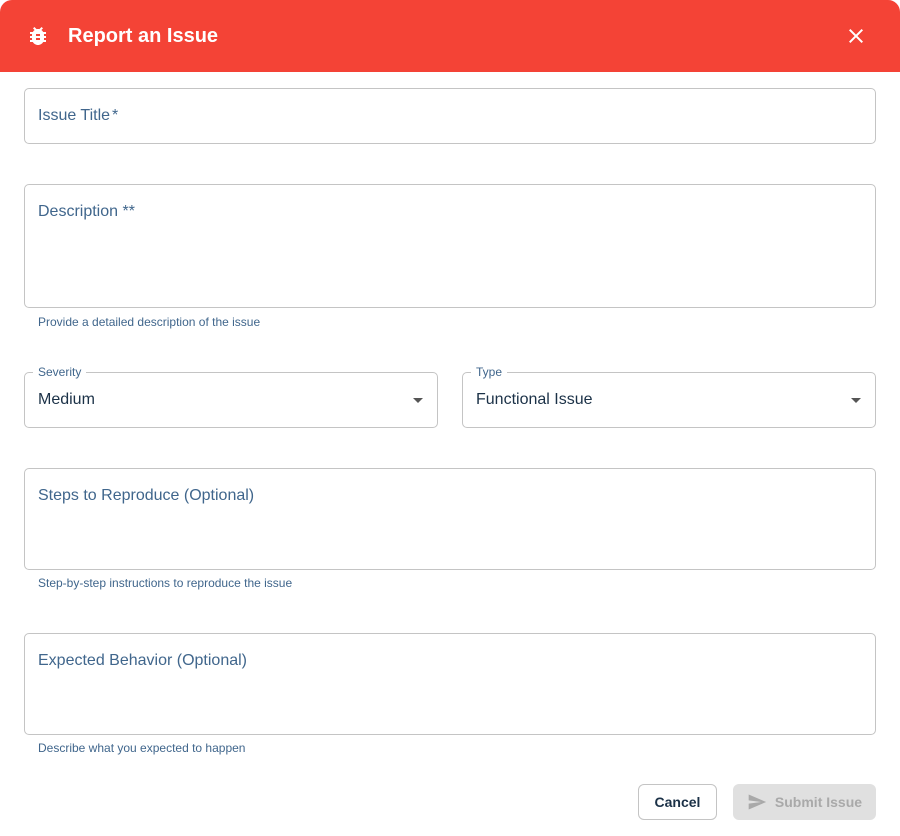 The height and width of the screenshot is (836, 900). Describe the element at coordinates (450, 116) in the screenshot. I see `issue-title-input: Issue Title *` at that location.